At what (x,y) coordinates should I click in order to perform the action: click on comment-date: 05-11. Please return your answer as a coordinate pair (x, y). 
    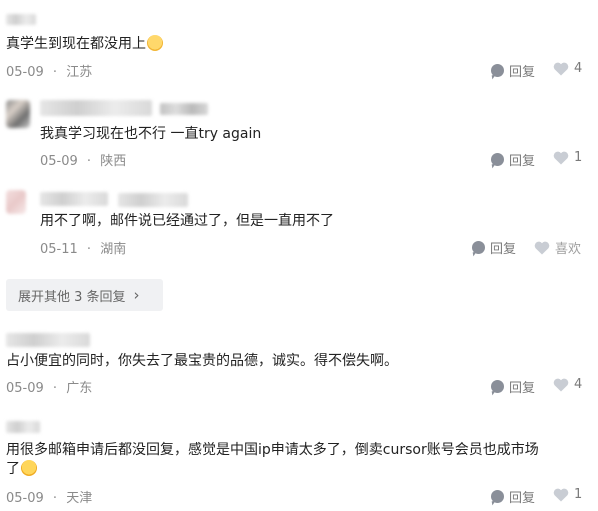
    Looking at the image, I should click on (59, 249).